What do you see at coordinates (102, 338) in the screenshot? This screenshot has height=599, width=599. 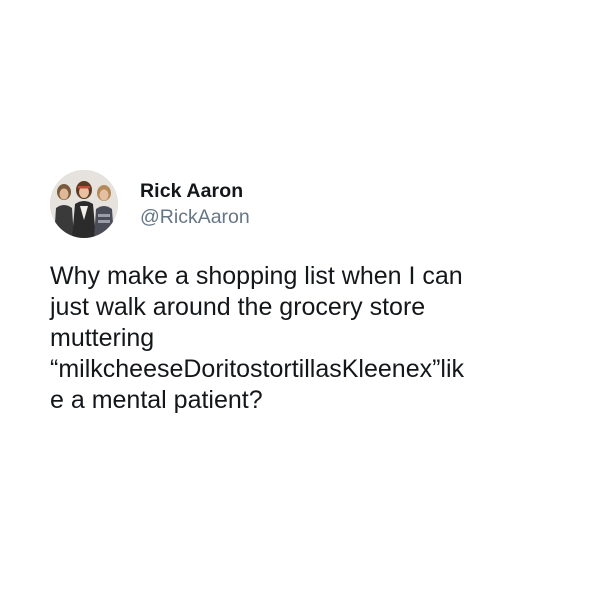 I see `tweet-text-line: muttering` at bounding box center [102, 338].